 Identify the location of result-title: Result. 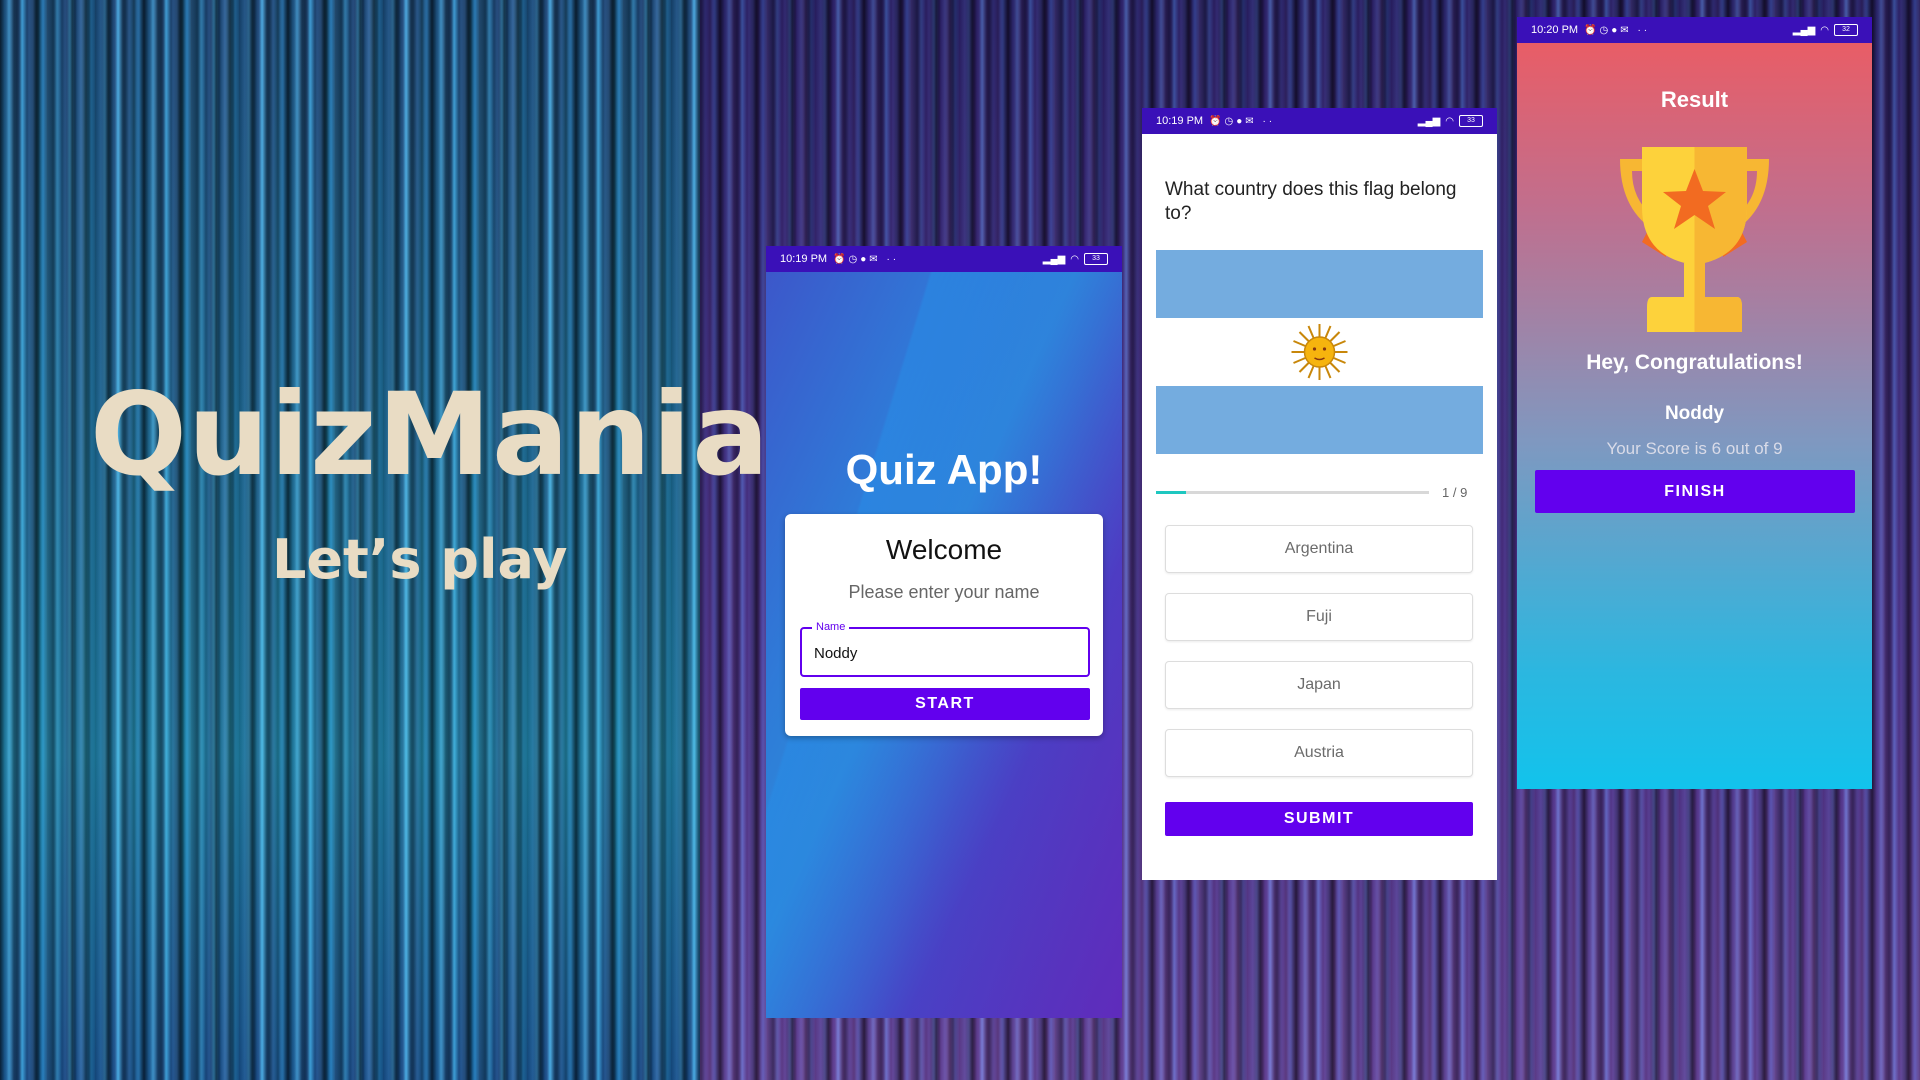
(1694, 99).